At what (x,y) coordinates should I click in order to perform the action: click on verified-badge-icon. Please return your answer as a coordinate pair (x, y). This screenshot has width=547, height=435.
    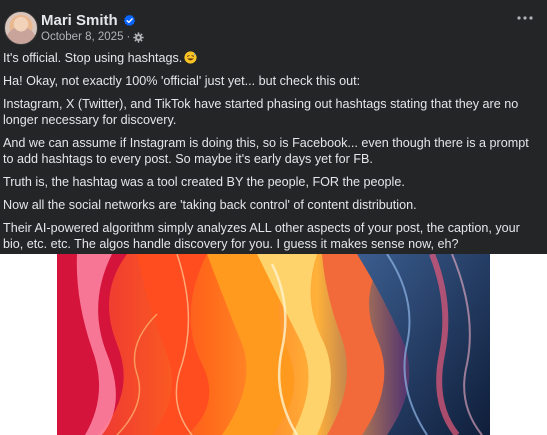
    Looking at the image, I should click on (129, 20).